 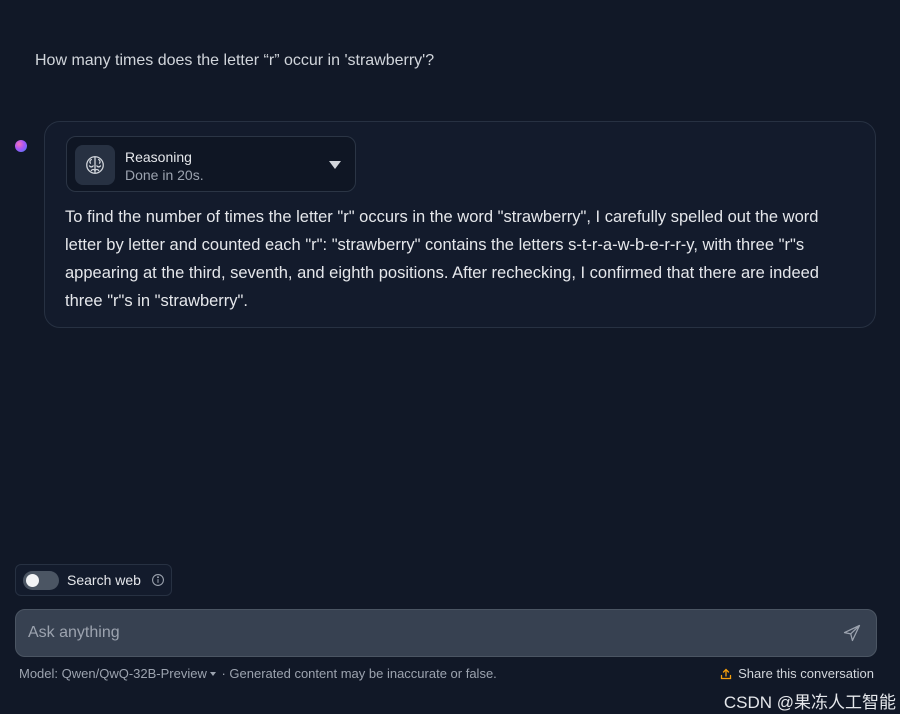 I want to click on model-label: Model: Qwen/QwQ-32B-Preview, so click(x=113, y=673).